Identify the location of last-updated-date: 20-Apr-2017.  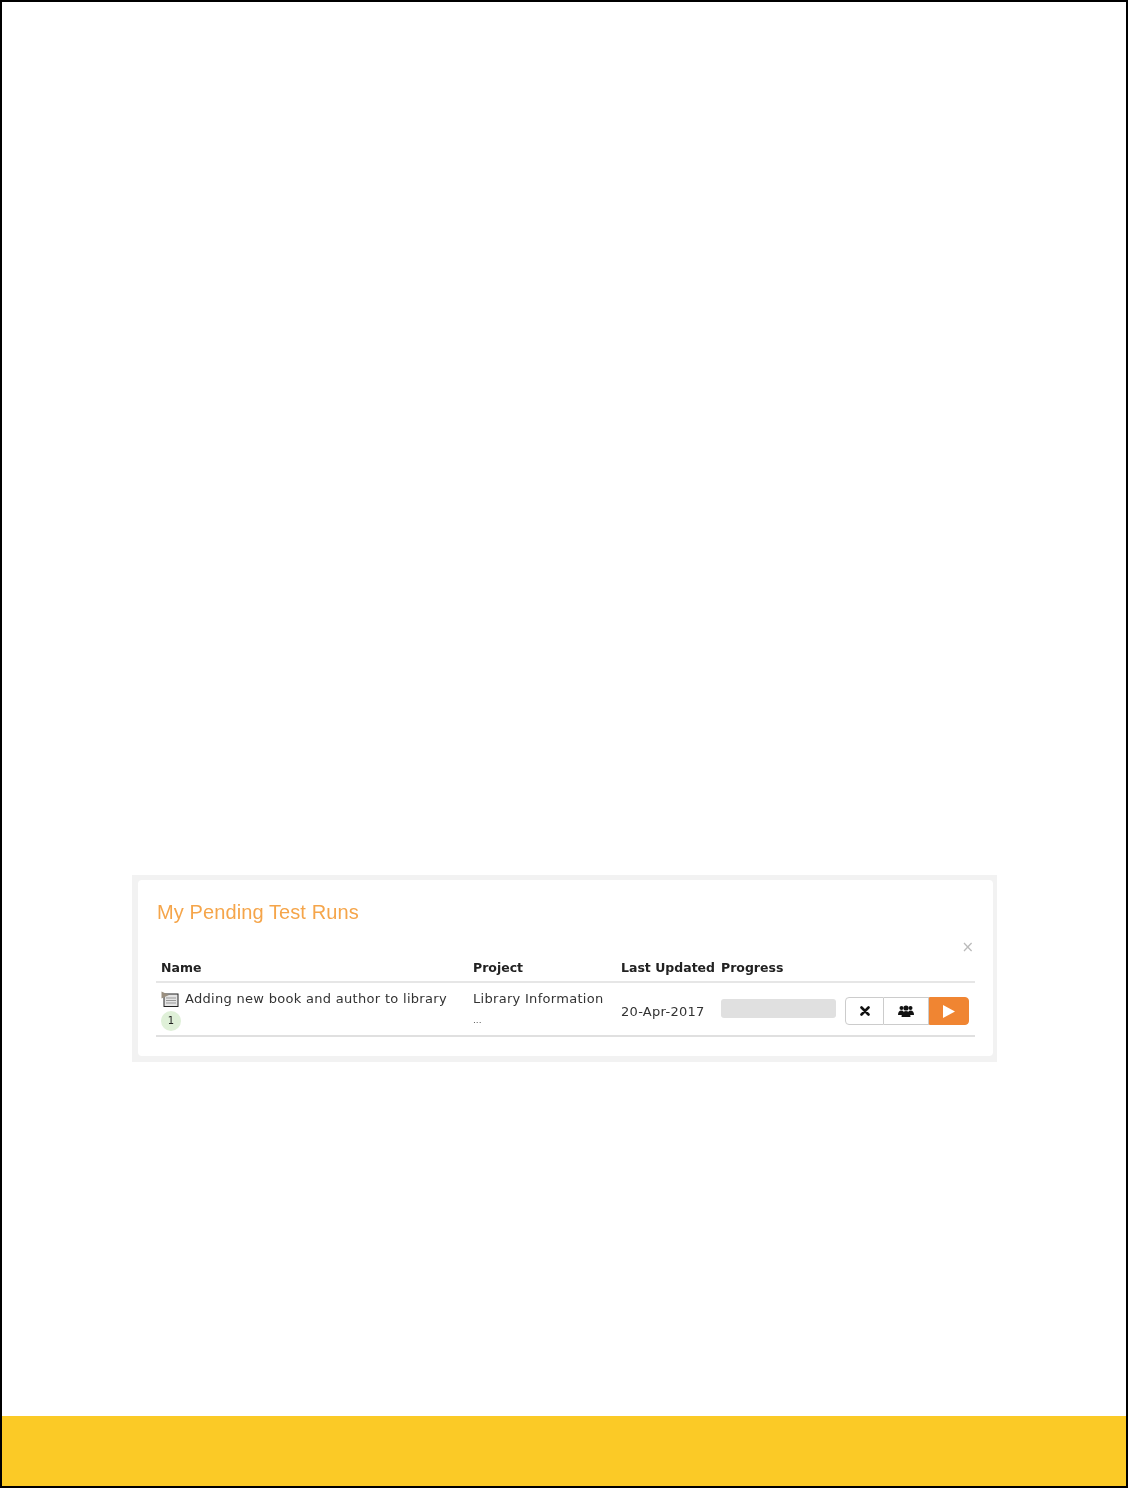
(663, 1011).